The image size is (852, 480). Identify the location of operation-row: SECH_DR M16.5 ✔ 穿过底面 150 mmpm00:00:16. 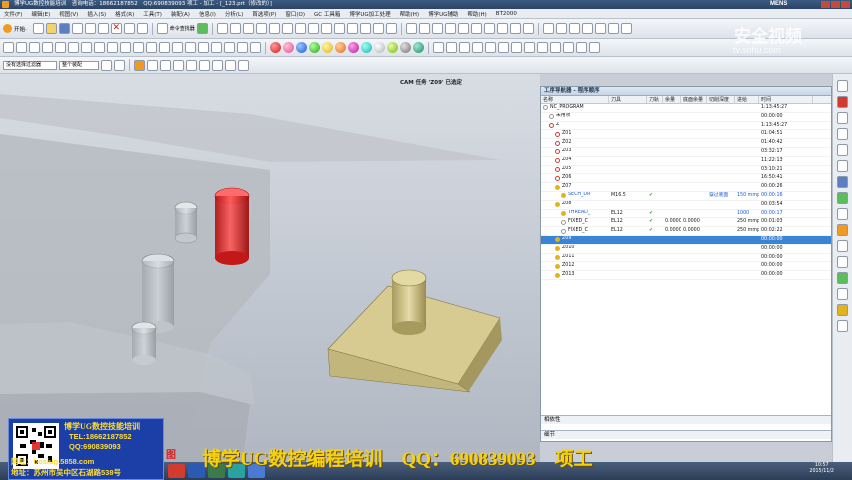
(686, 196).